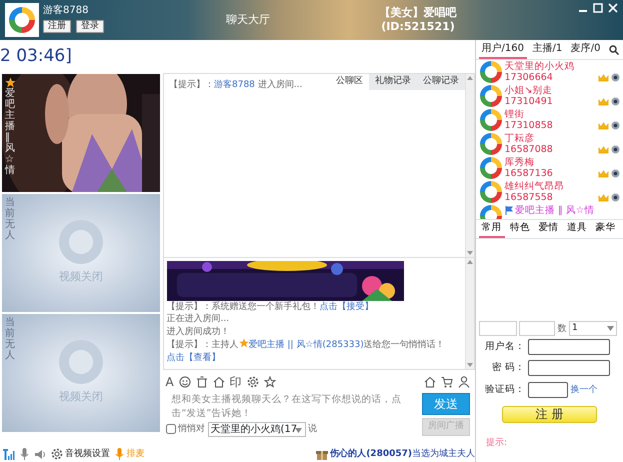 The height and width of the screenshot is (462, 623). Describe the element at coordinates (170, 381) in the screenshot. I see `toolbar-glyph: A` at that location.